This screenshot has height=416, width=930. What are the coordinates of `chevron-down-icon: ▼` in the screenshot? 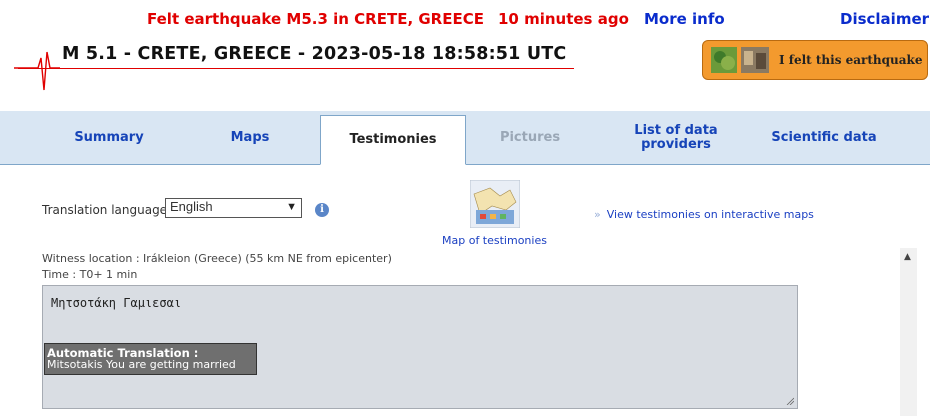 It's located at (291, 207).